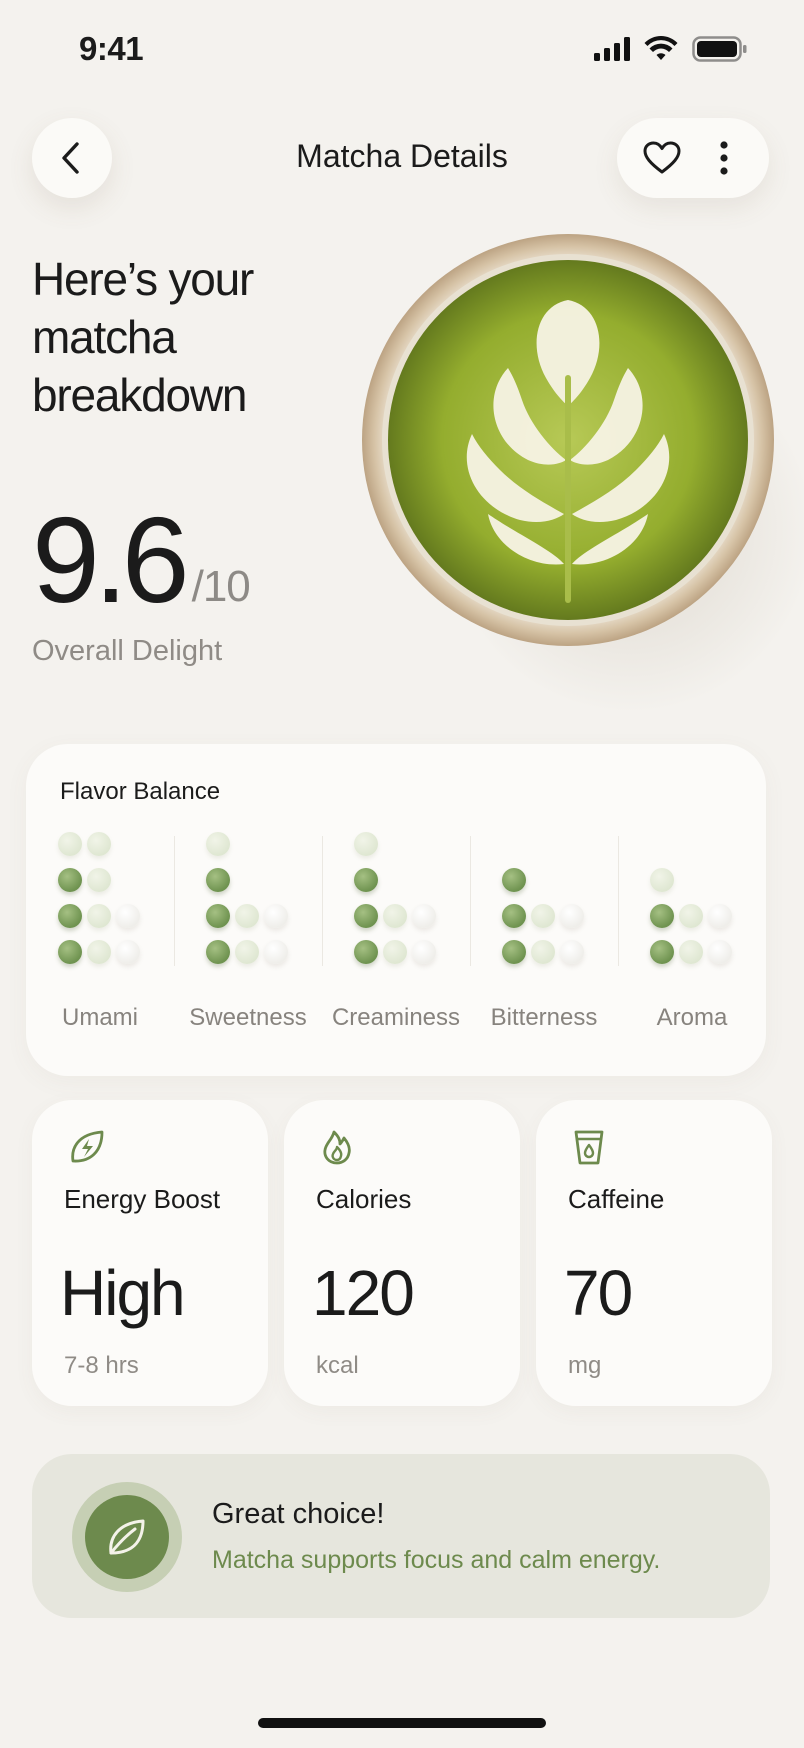  Describe the element at coordinates (111, 48) in the screenshot. I see `status-time: 9:41` at that location.